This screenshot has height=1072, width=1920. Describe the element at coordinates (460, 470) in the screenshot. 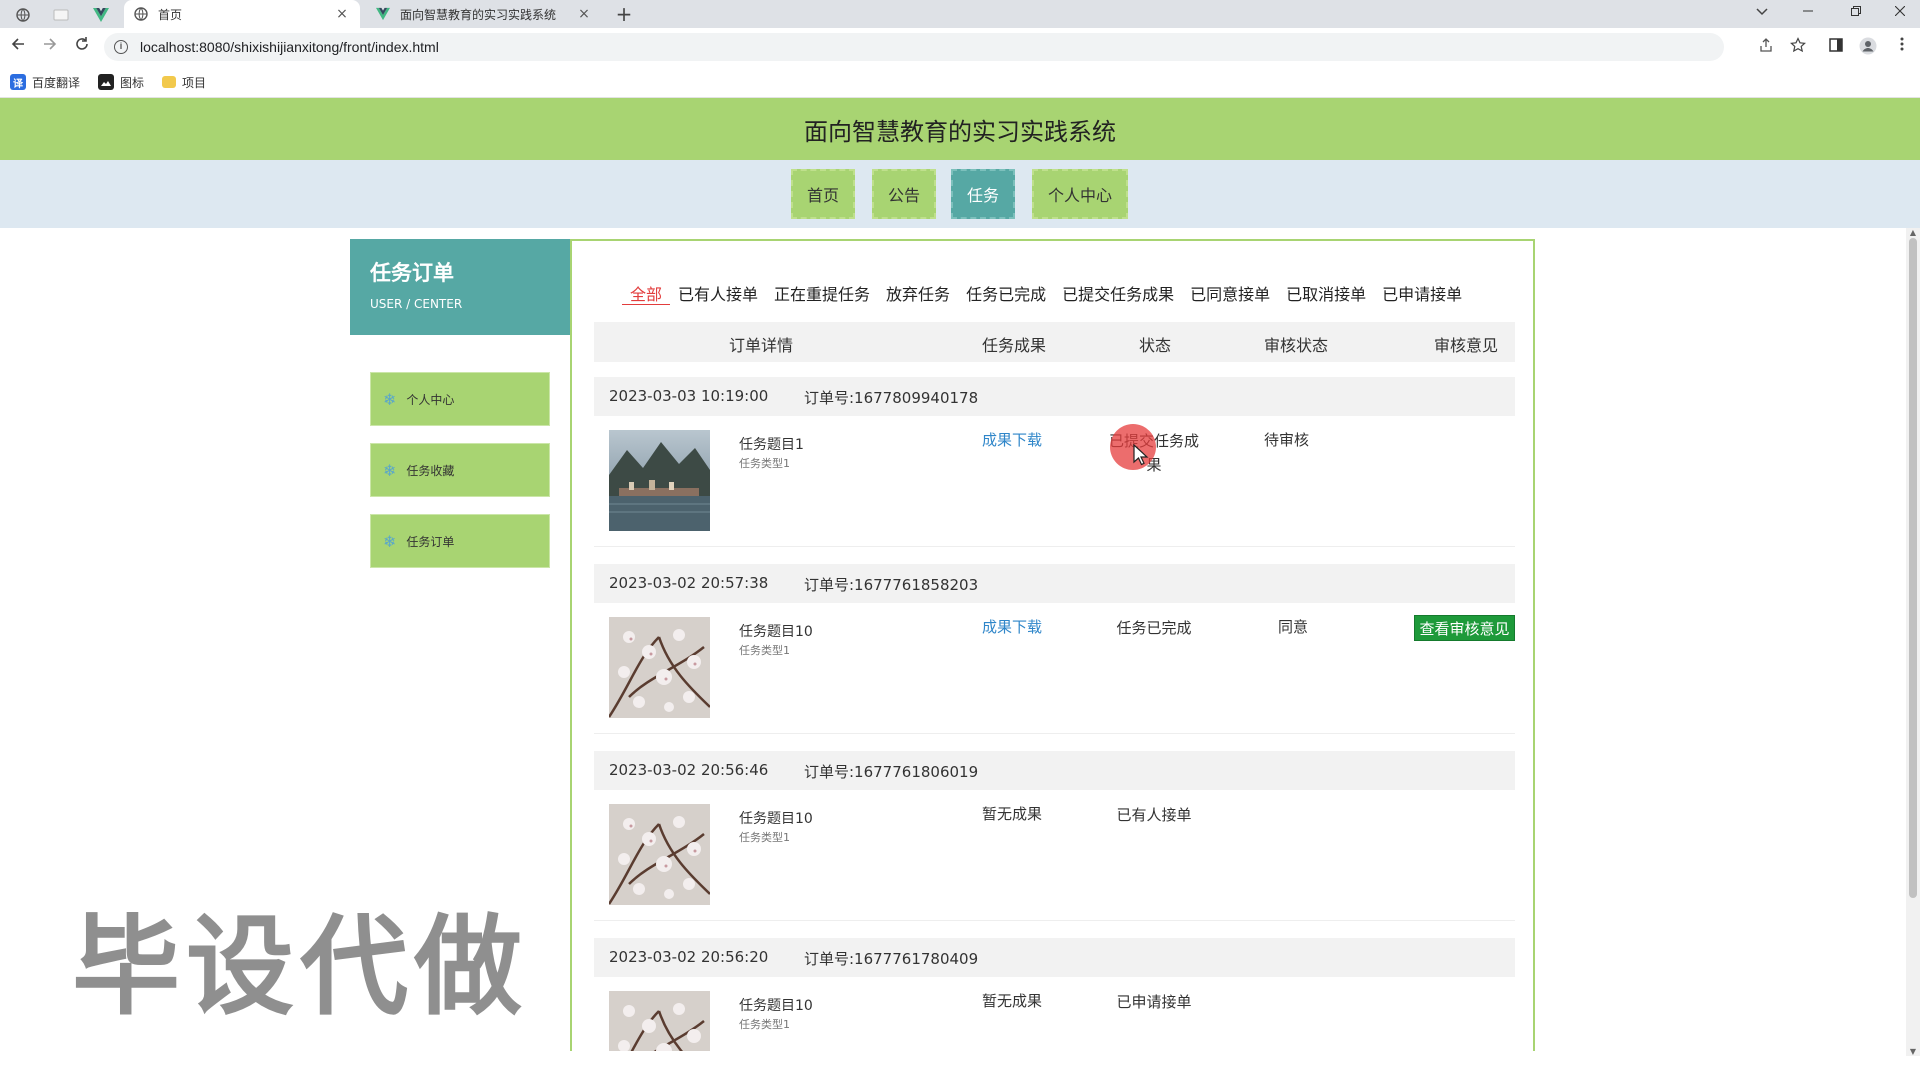

I see `sidebar-item-task-favorites: ❄ 任务收藏` at that location.